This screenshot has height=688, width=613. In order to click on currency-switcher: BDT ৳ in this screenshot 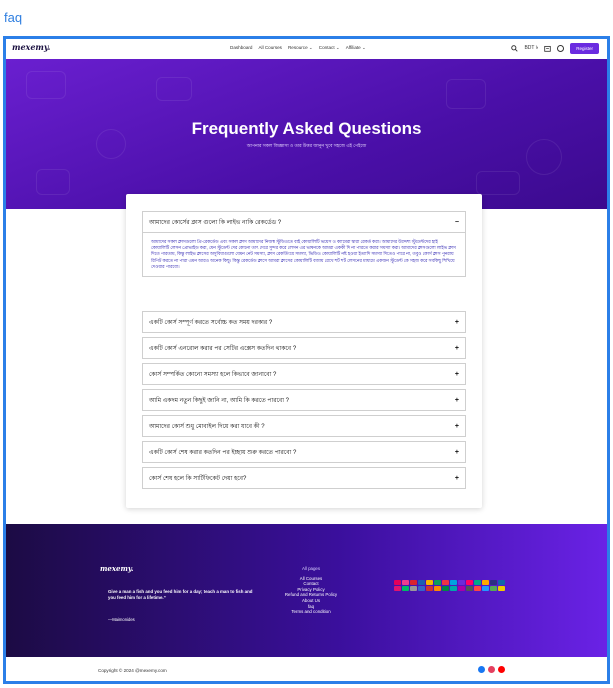, I will do `click(531, 49)`.